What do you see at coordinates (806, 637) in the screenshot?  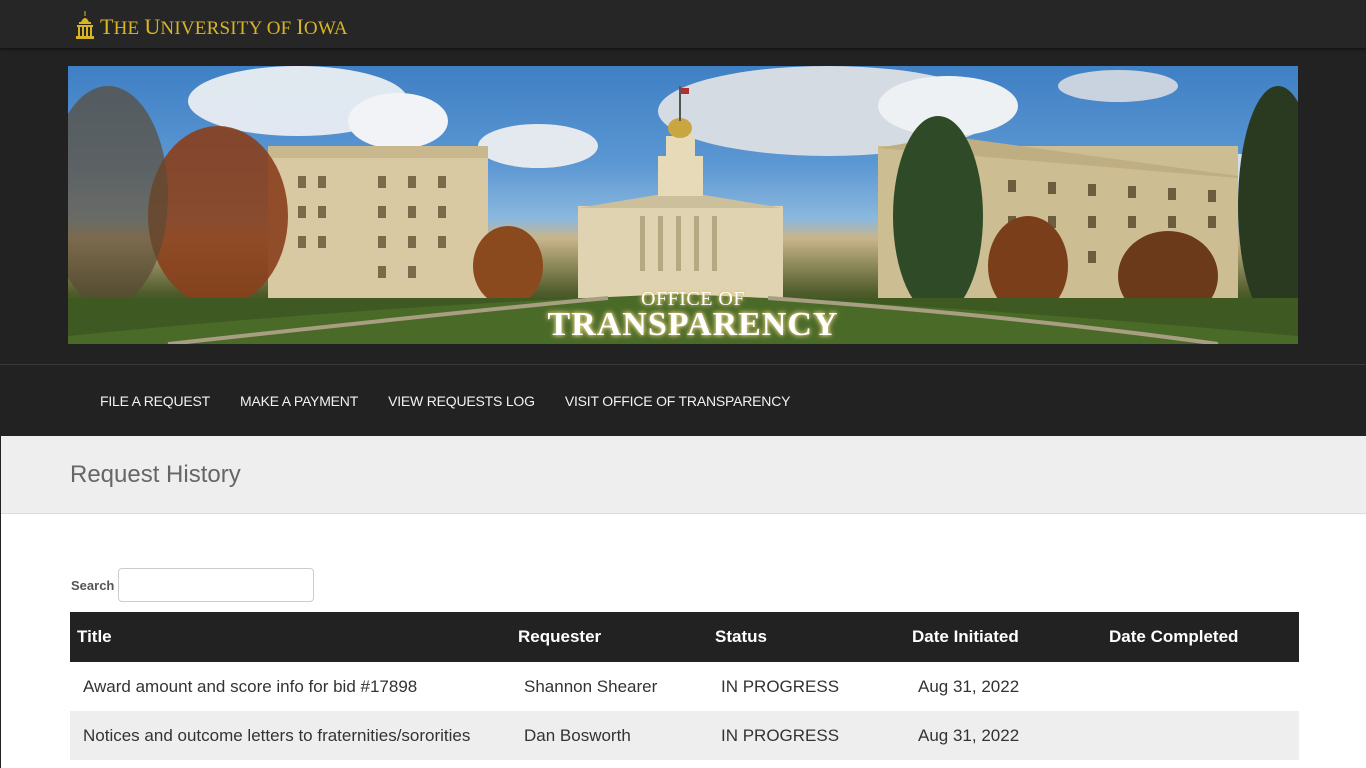 I see `column-header-status: Status` at bounding box center [806, 637].